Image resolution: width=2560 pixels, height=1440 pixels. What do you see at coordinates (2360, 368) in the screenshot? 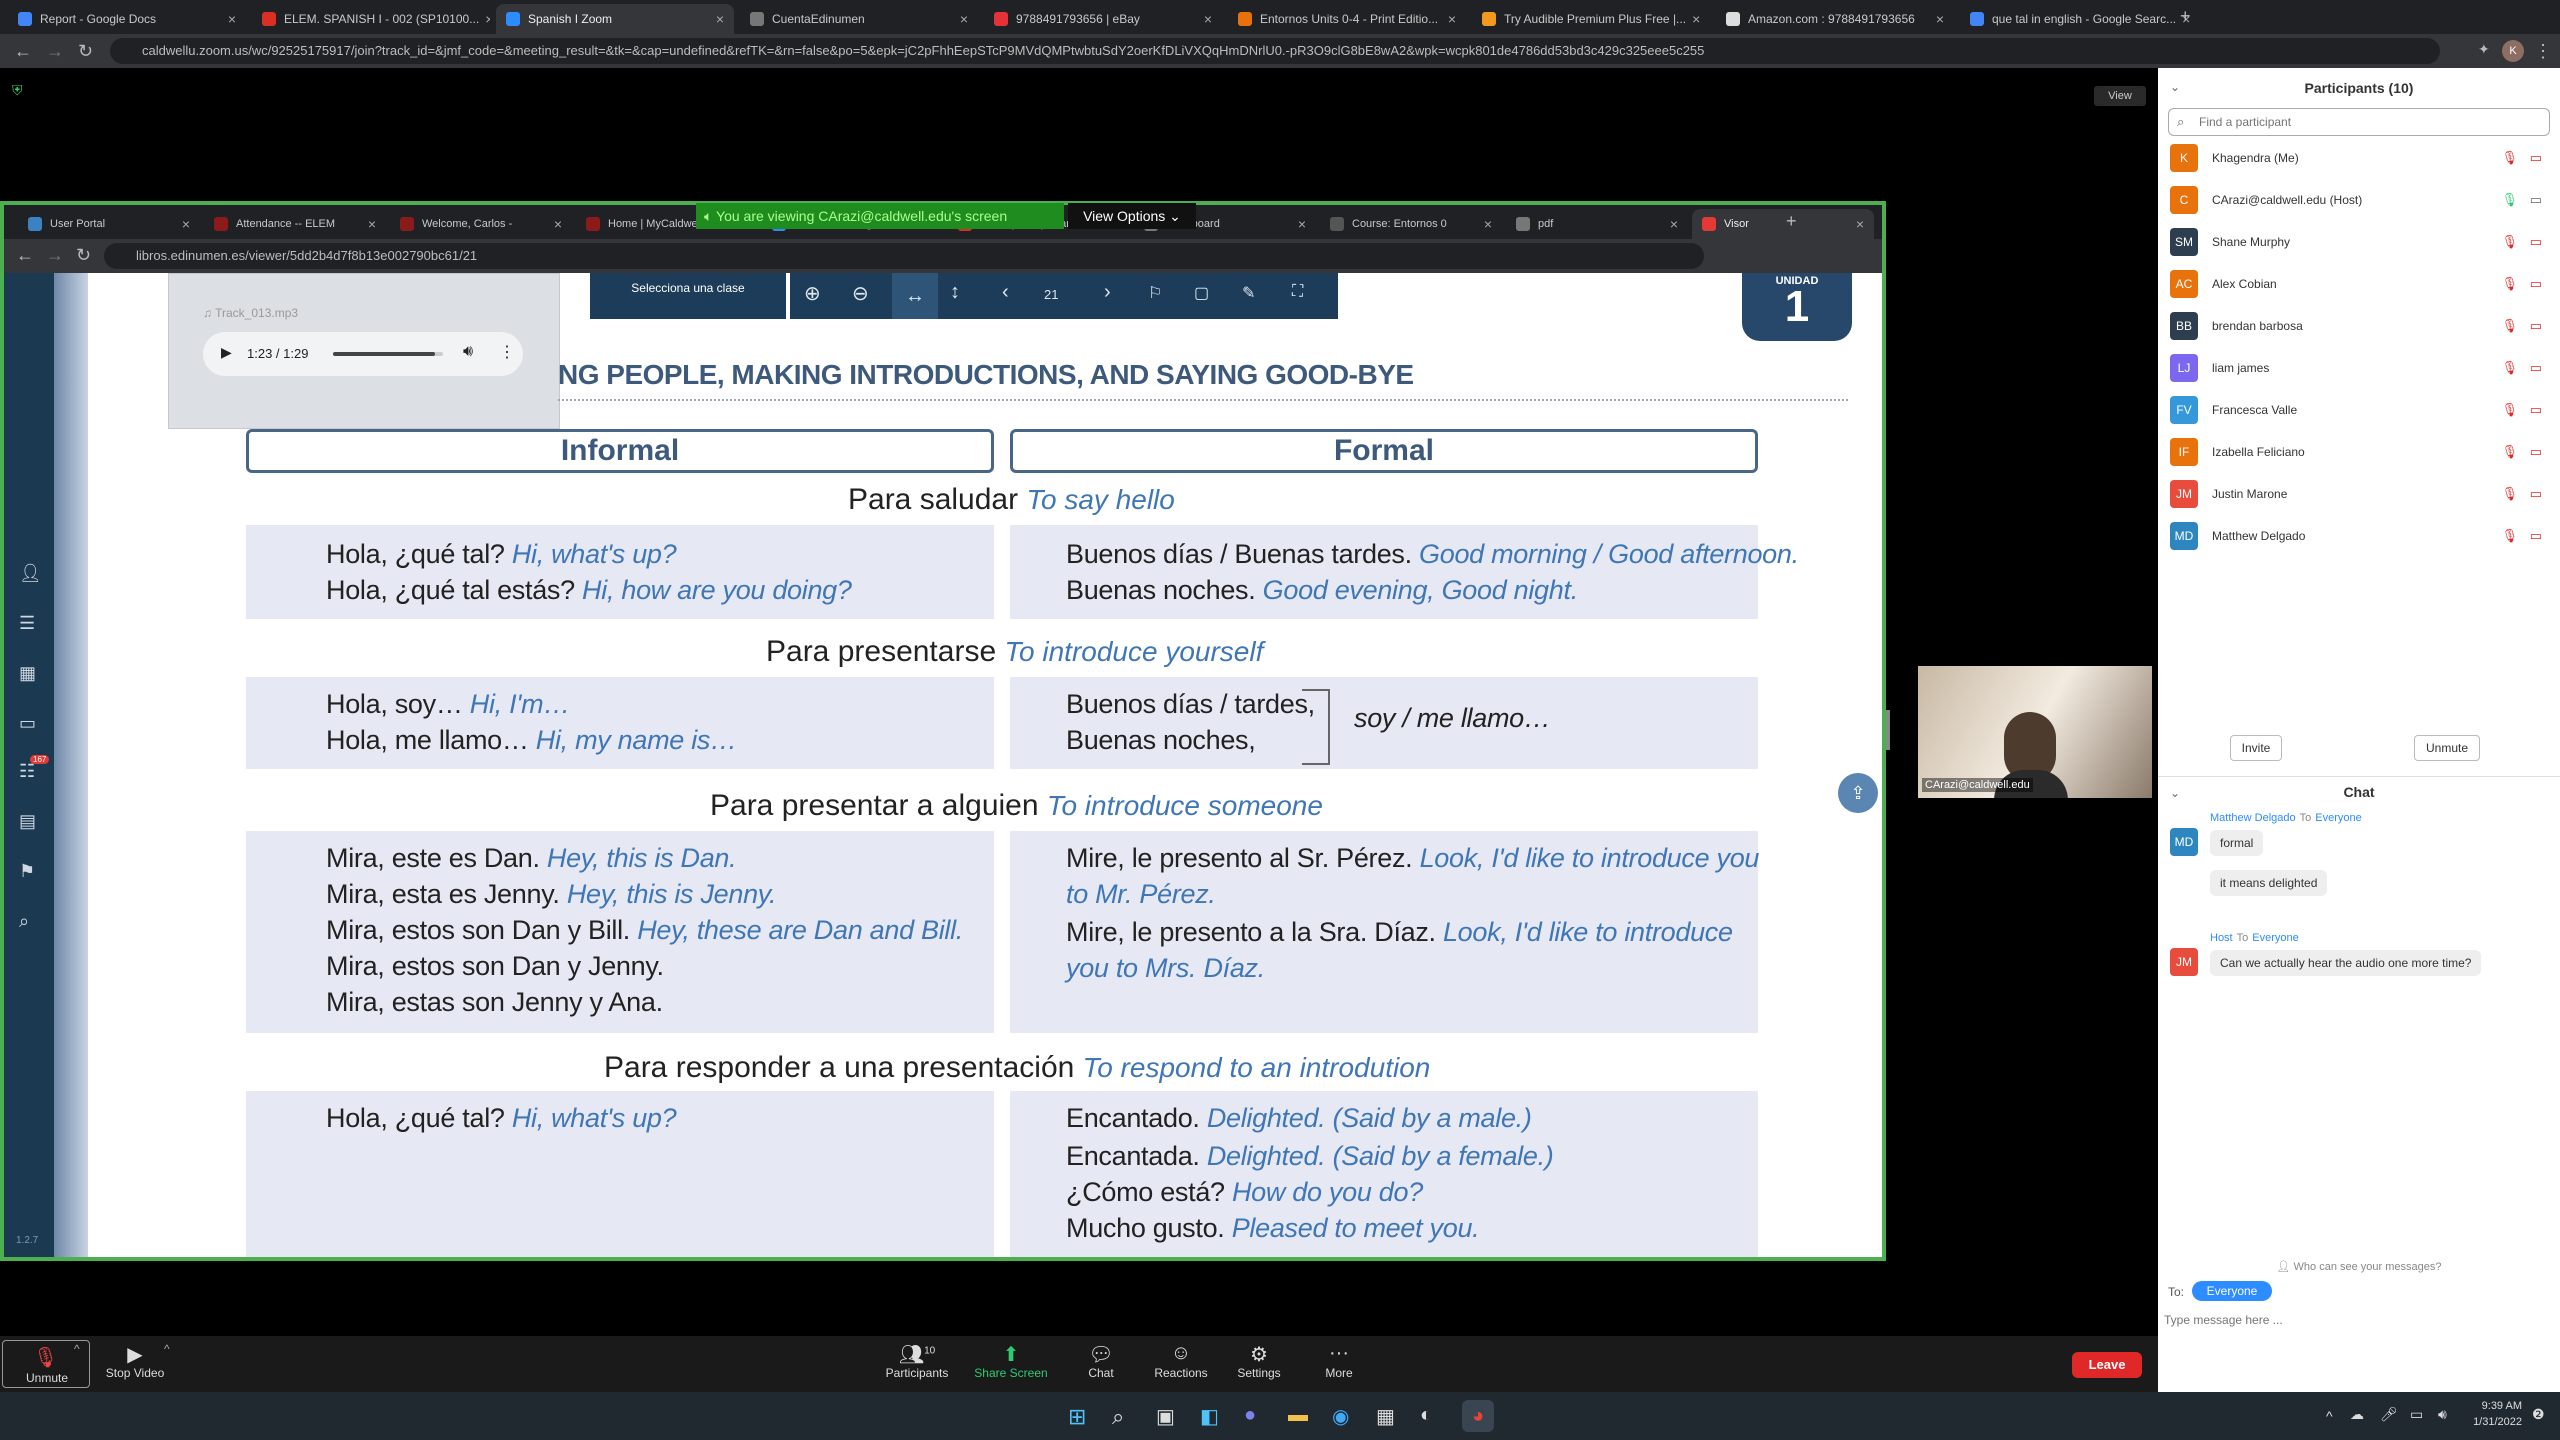
I see `participant-row: LJ liam james 🎙︎ ▭` at bounding box center [2360, 368].